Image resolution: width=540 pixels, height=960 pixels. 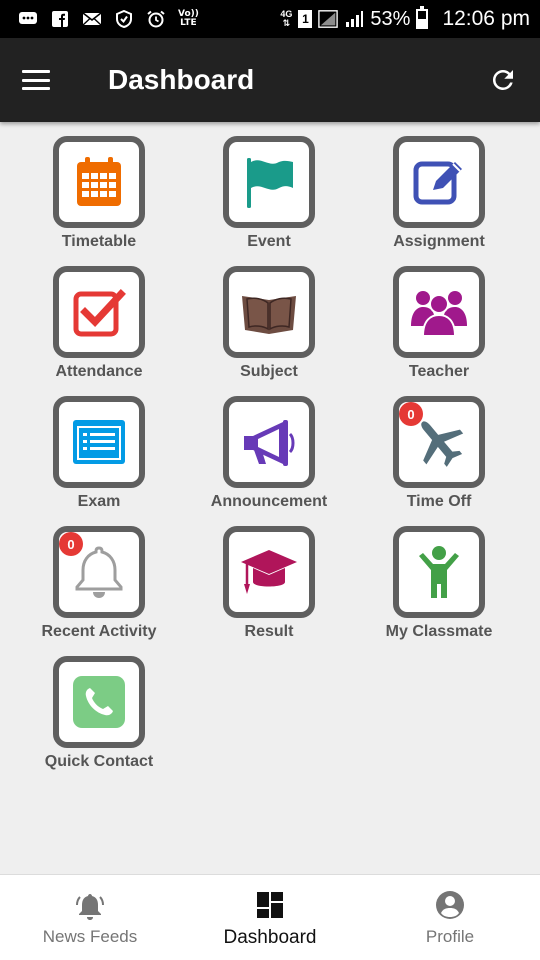 What do you see at coordinates (450, 905) in the screenshot?
I see `account-circle-icon` at bounding box center [450, 905].